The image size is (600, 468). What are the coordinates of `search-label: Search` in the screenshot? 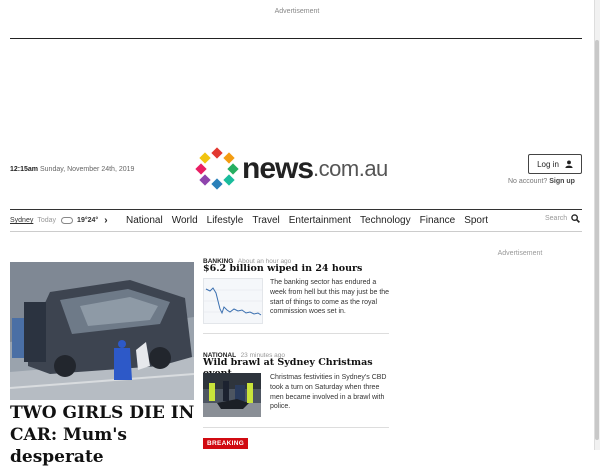 It's located at (556, 218).